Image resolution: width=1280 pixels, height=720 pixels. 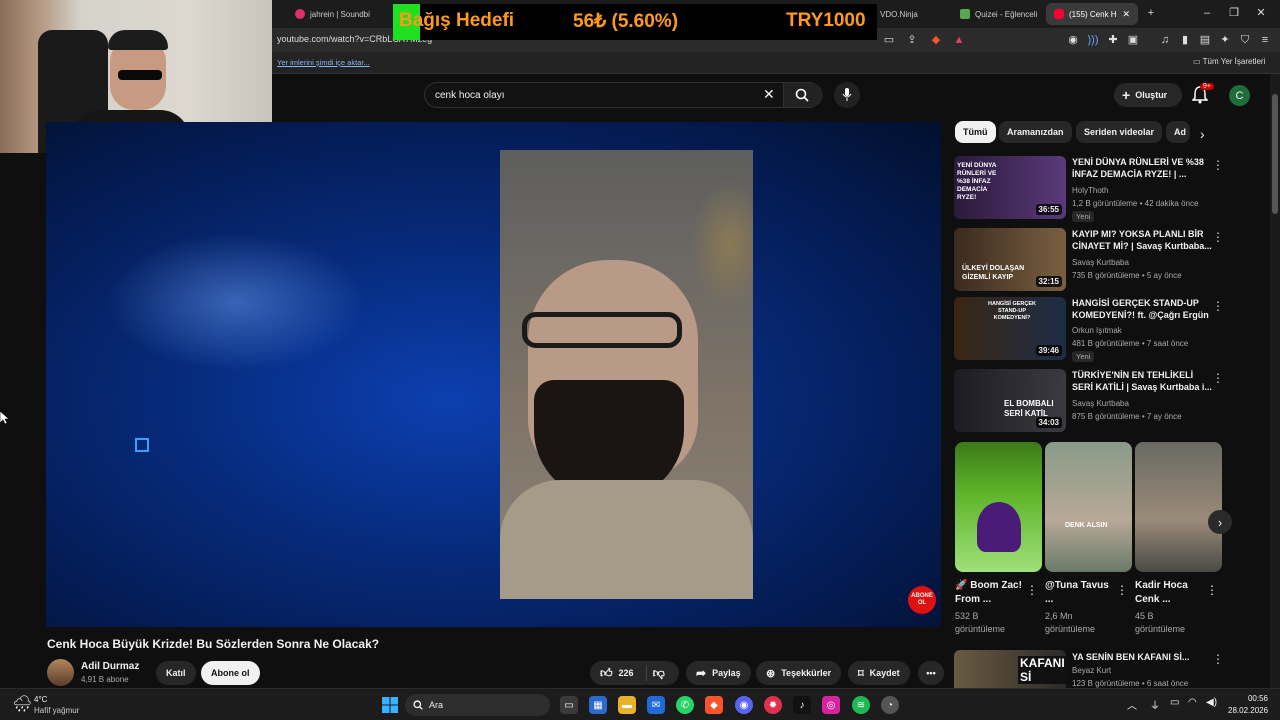 What do you see at coordinates (1178, 132) in the screenshot?
I see `chip-partial: Ad` at bounding box center [1178, 132].